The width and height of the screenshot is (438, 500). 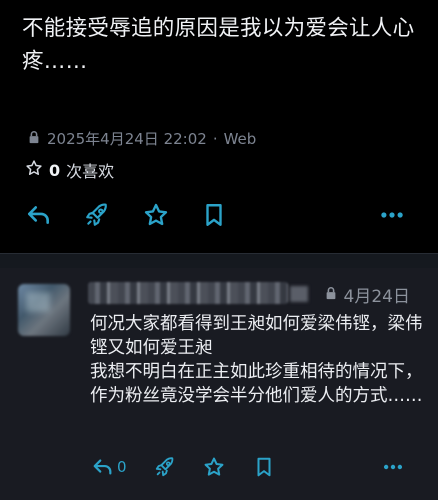 I want to click on redacted-name-fragment, so click(x=299, y=294).